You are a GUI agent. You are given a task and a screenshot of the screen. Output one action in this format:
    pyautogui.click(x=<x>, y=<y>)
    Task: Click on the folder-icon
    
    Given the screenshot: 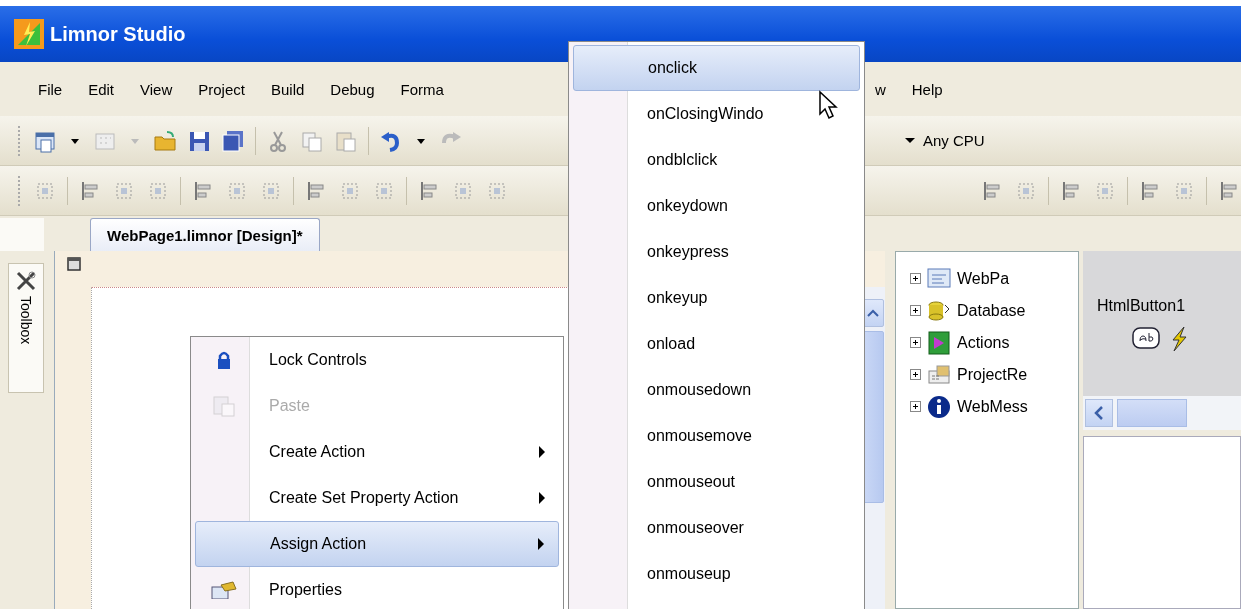 What is the action you would take?
    pyautogui.click(x=165, y=140)
    